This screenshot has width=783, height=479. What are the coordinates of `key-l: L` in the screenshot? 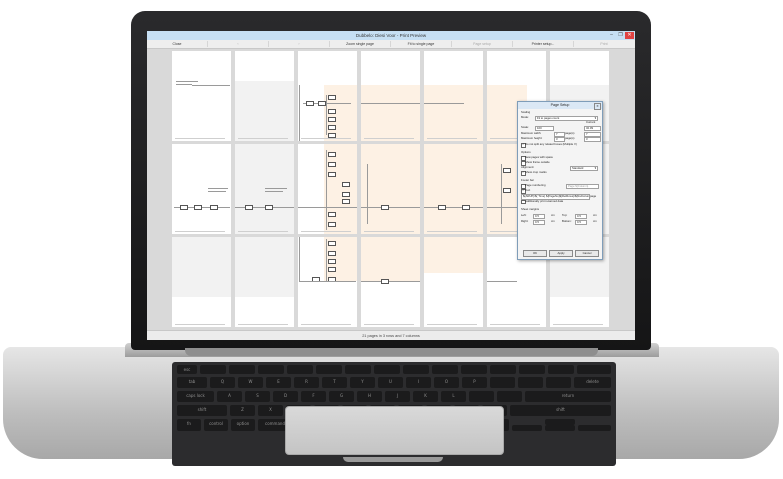 It's located at (453, 396).